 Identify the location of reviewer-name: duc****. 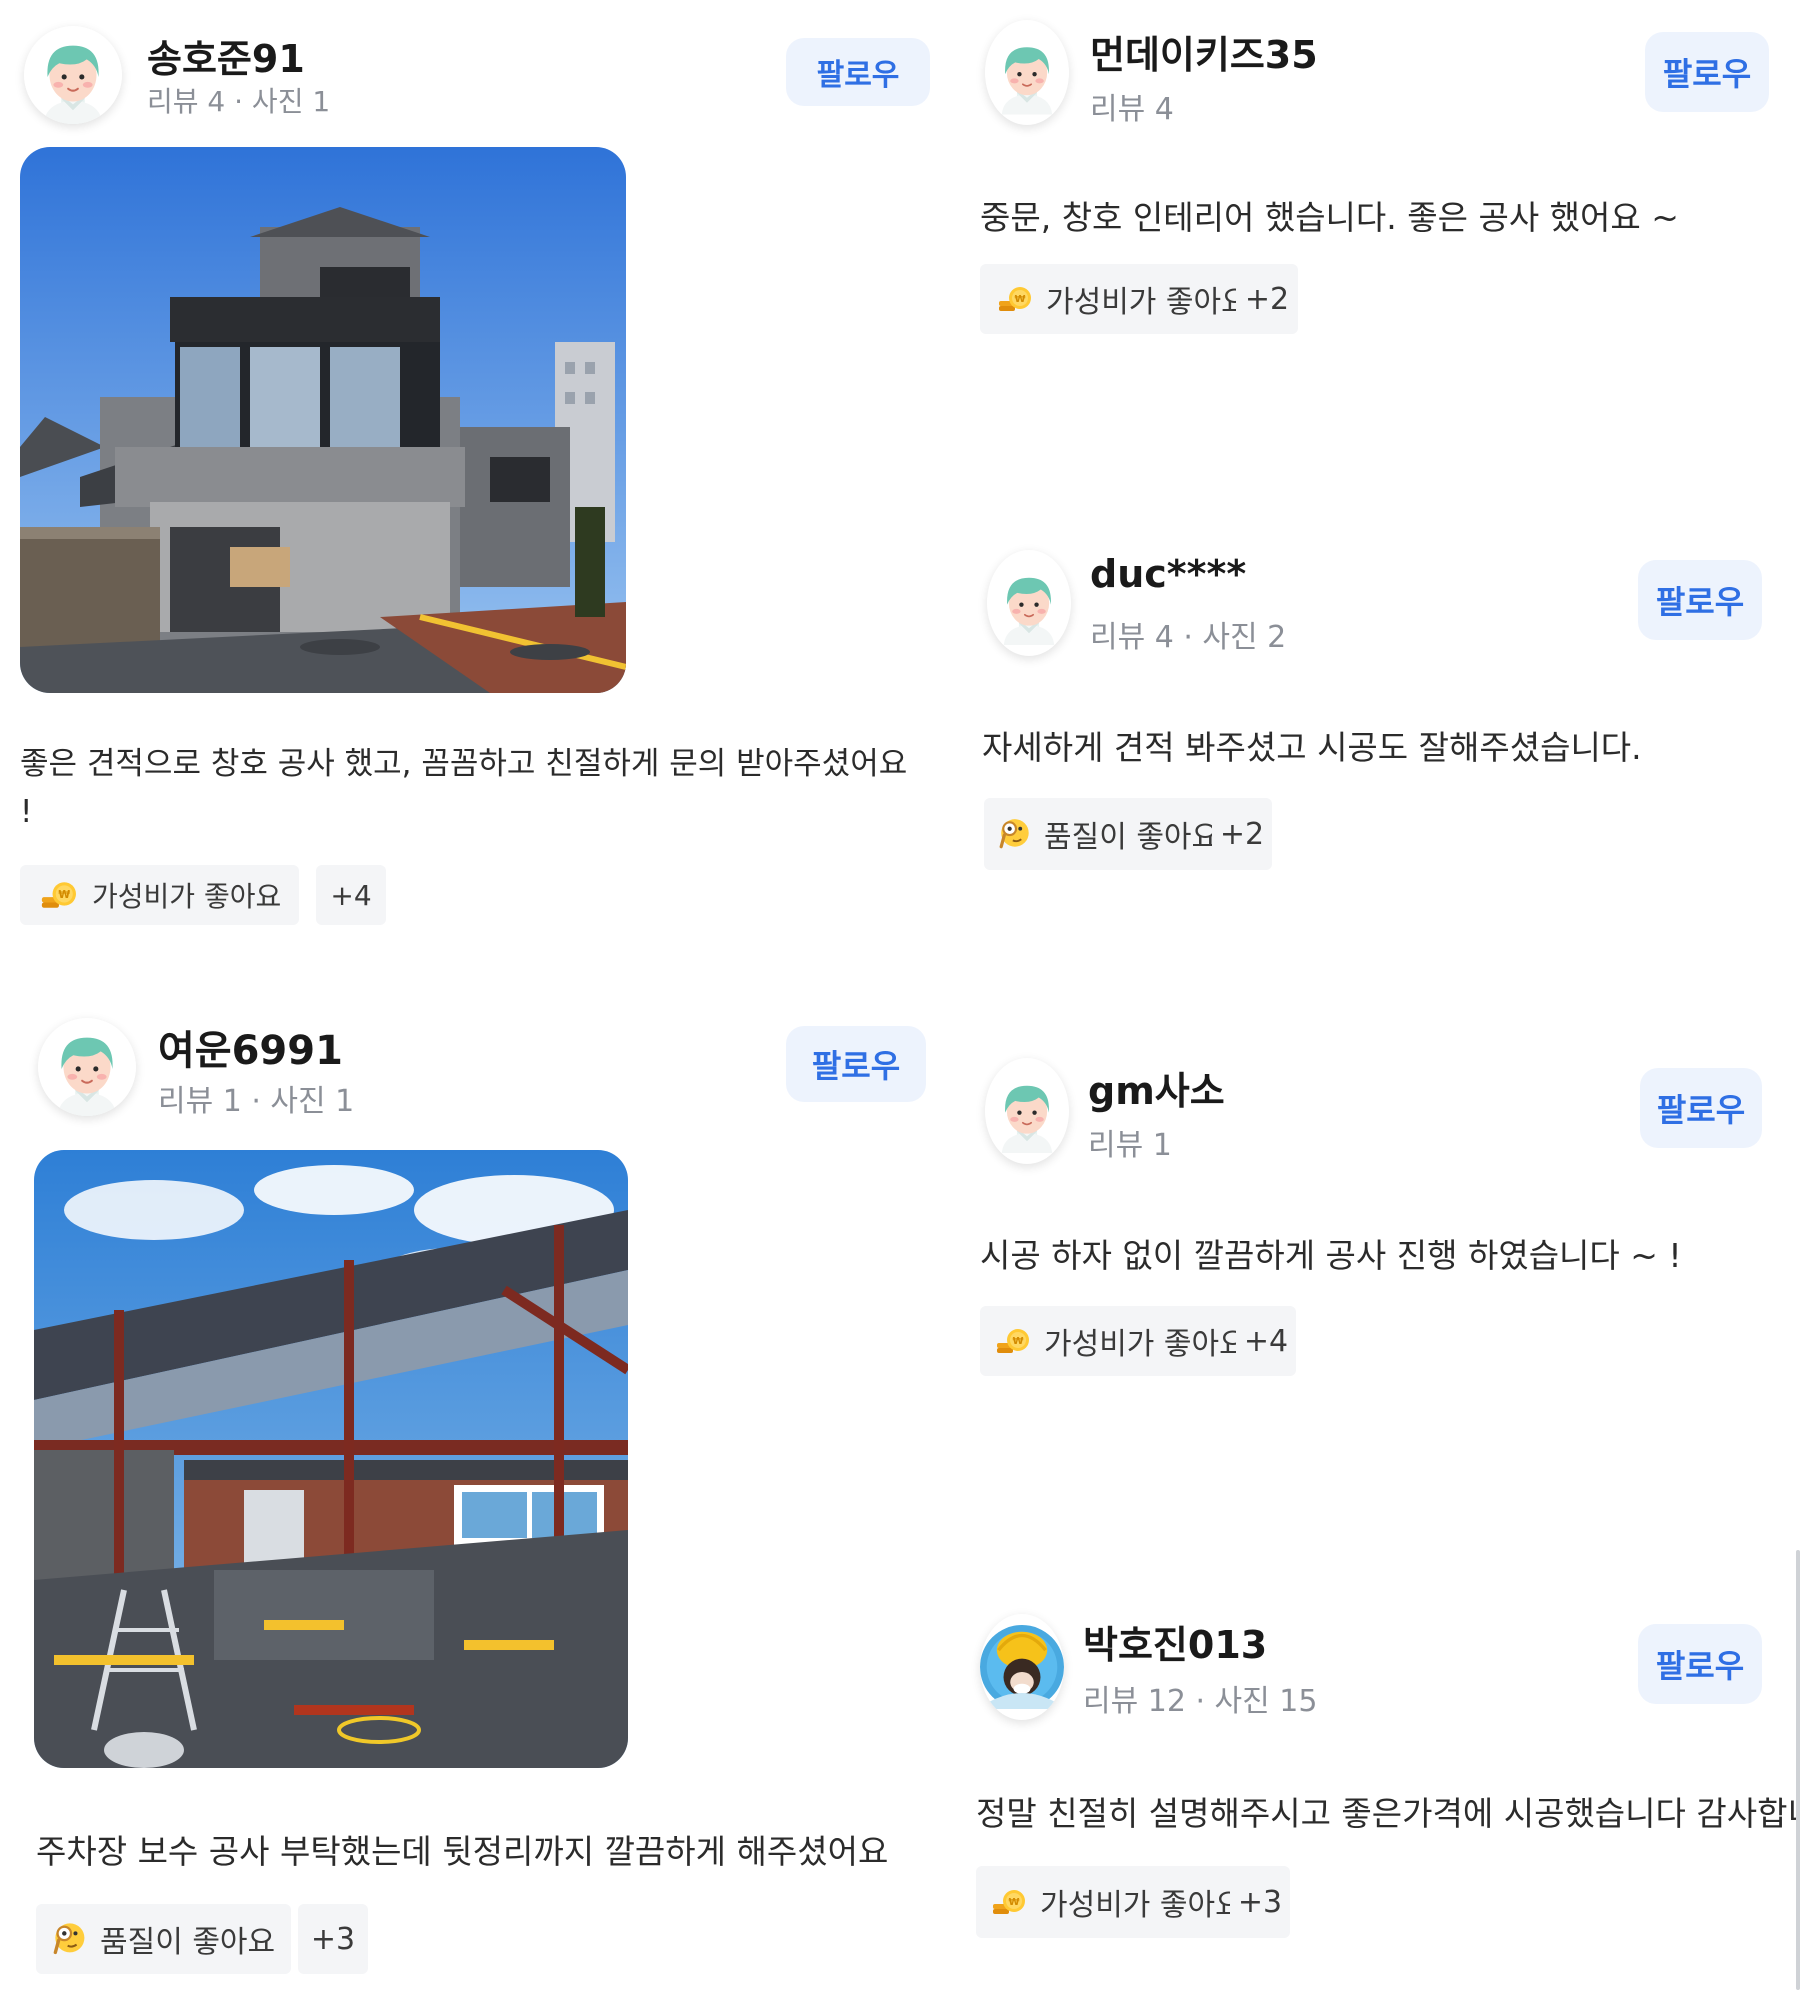
(1168, 574).